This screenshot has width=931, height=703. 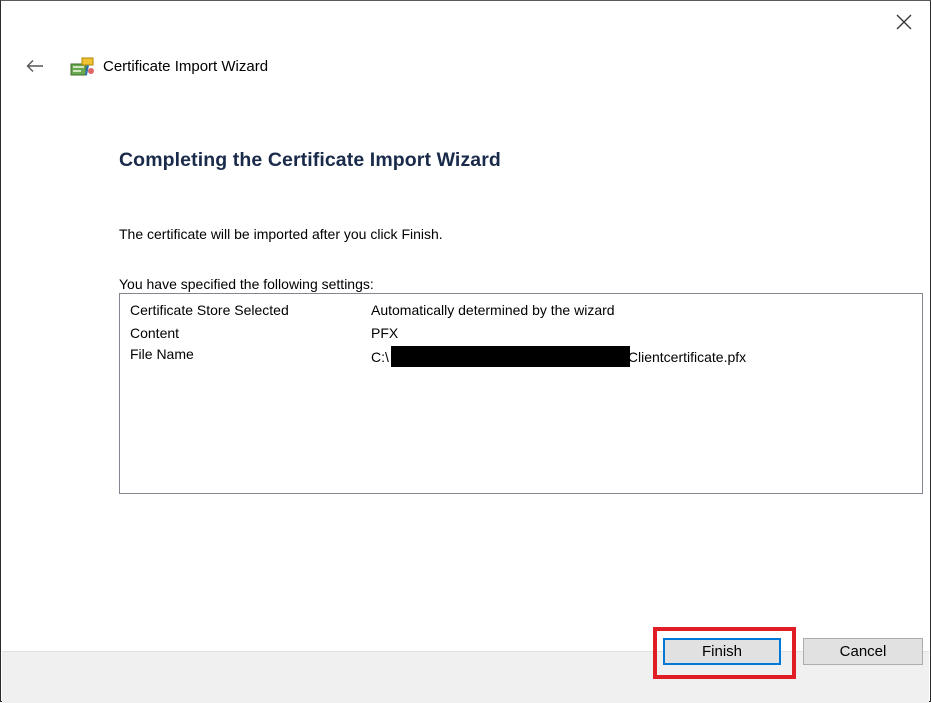 What do you see at coordinates (493, 310) in the screenshot?
I see `setting-value: Automatically determined by the wizard` at bounding box center [493, 310].